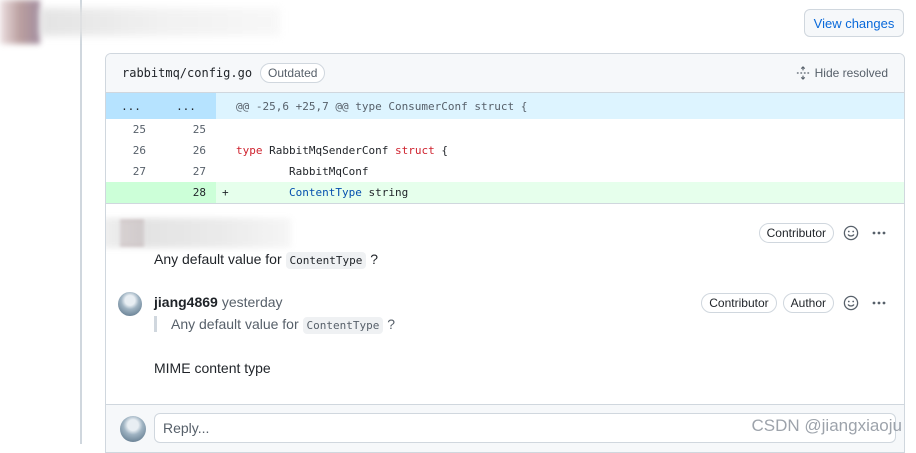  I want to click on diff-line-added: 28 + ContentType string, so click(505, 192).